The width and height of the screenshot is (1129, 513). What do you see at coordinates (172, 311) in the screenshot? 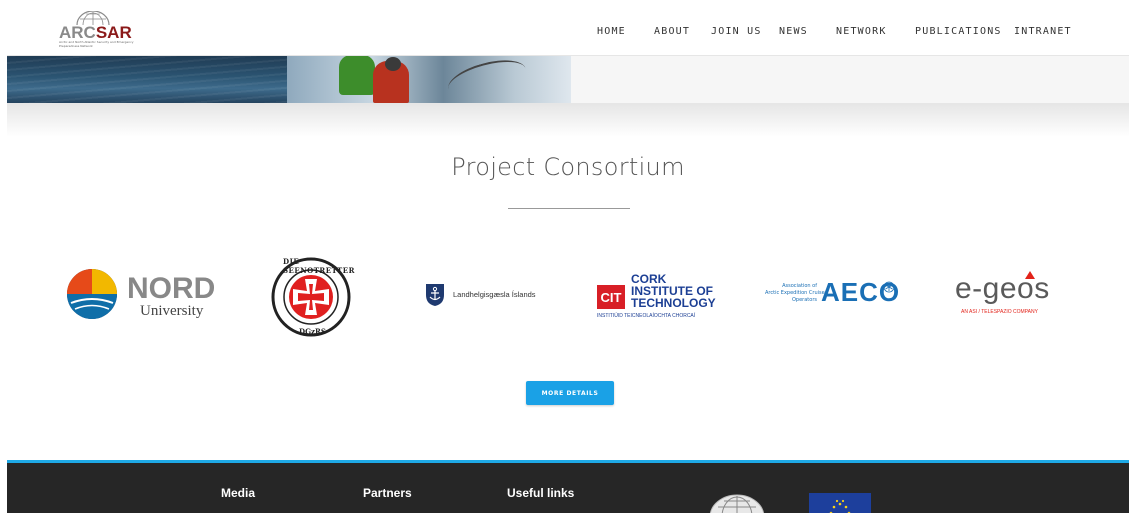
I see `nord-sub: University` at bounding box center [172, 311].